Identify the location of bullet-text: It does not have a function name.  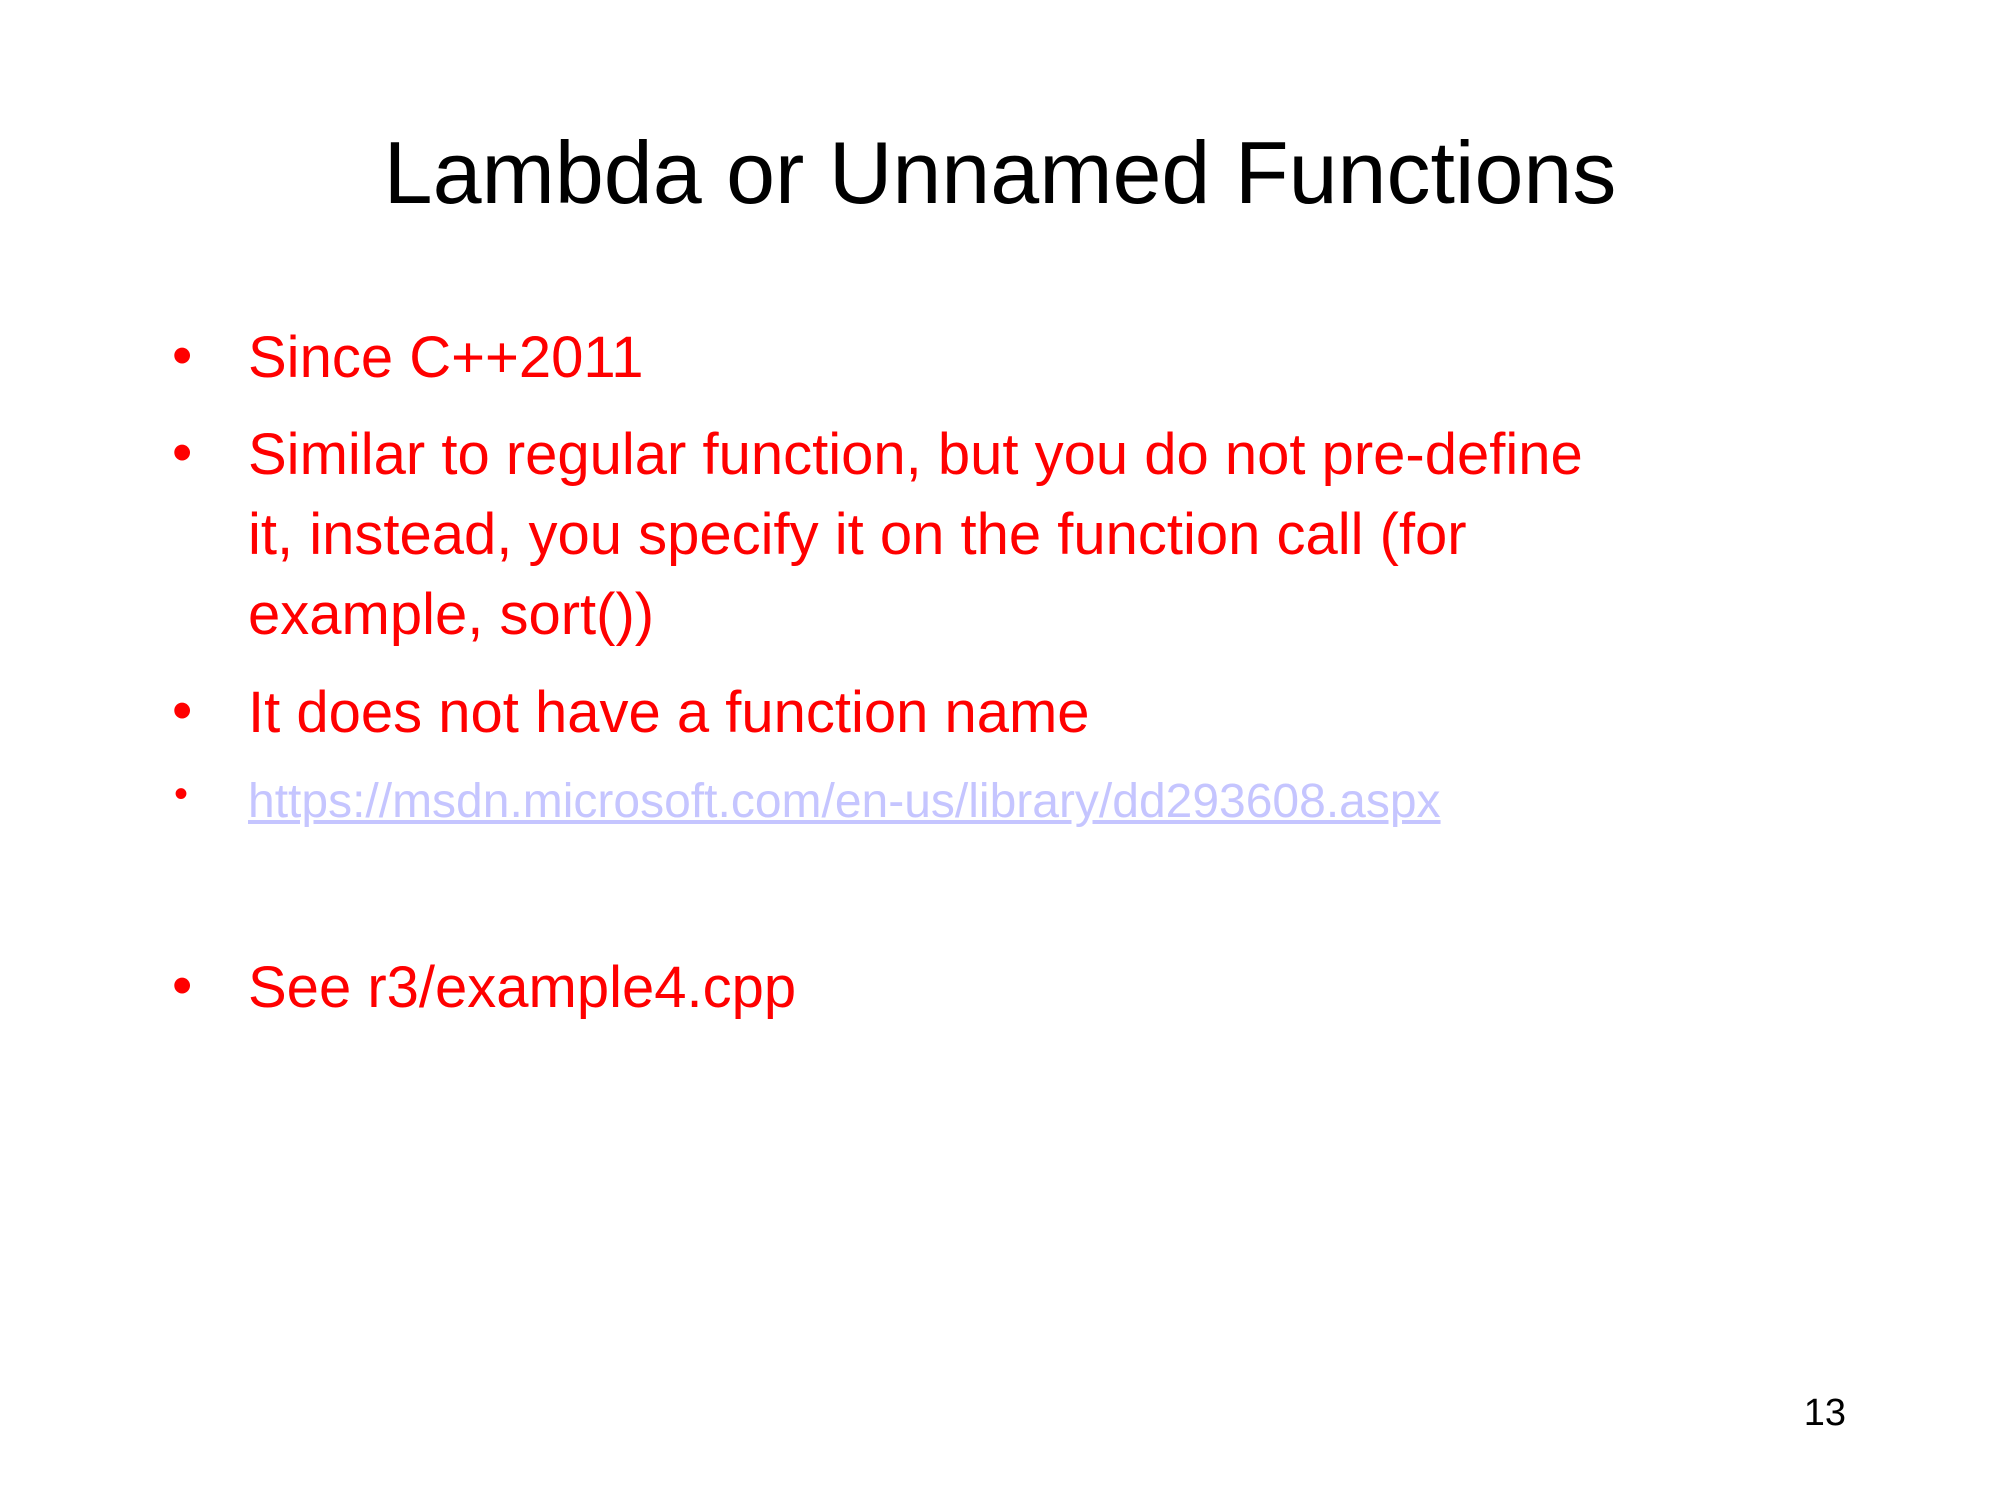
(669, 712).